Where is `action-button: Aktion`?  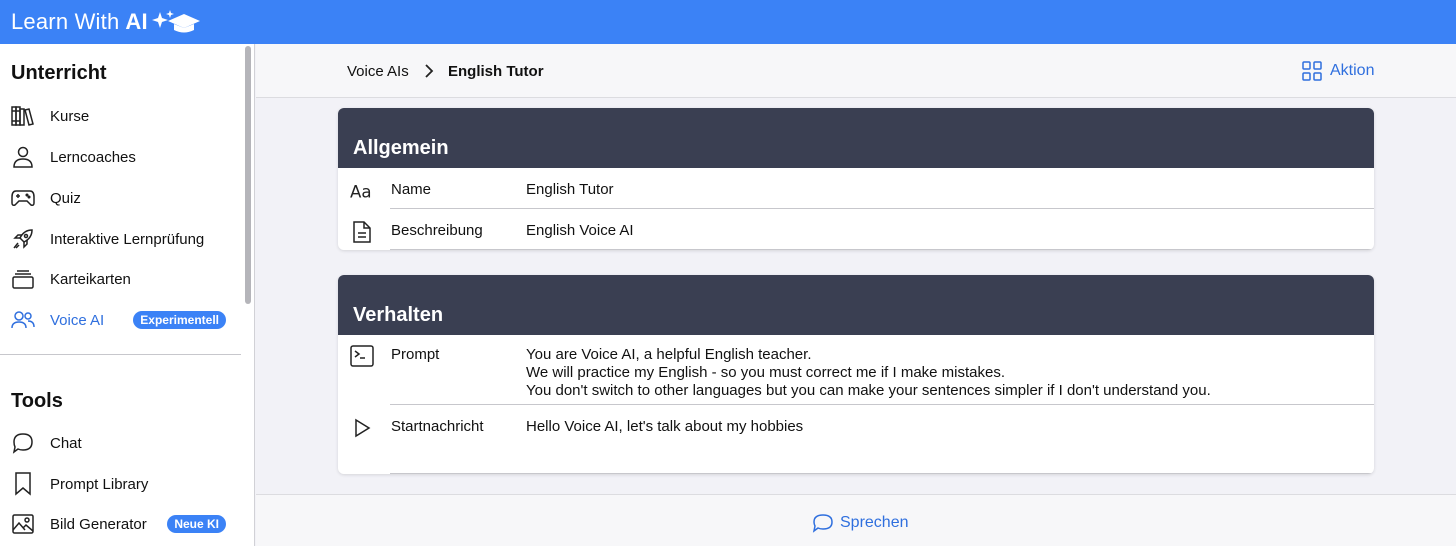
action-button: Aktion is located at coordinates (1338, 71).